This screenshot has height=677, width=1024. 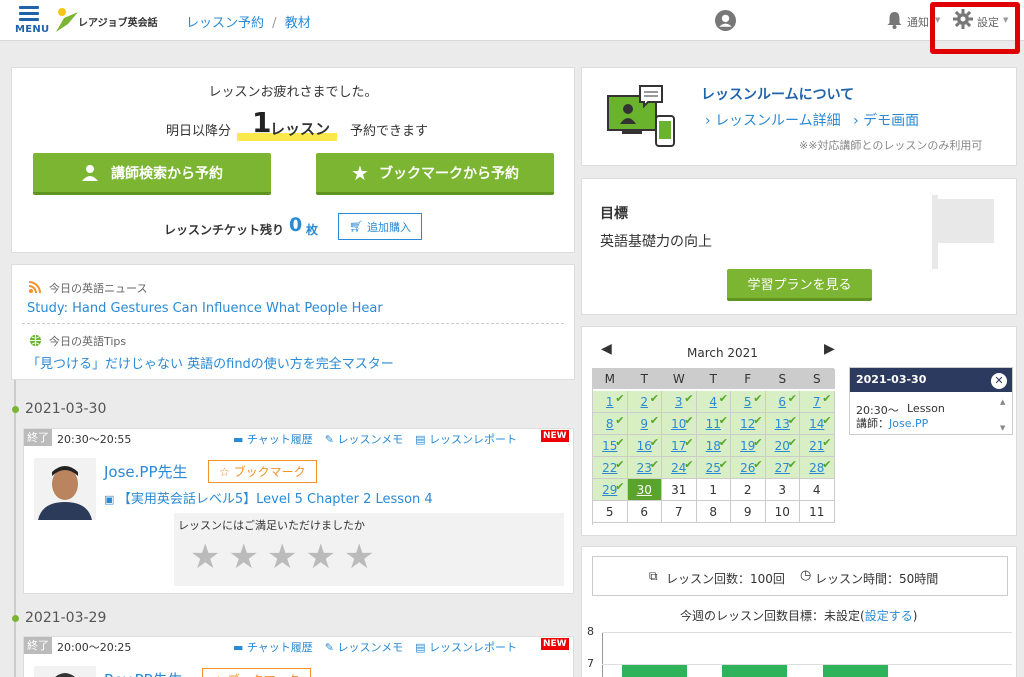 I want to click on breadcrumb-lesson-booking: レッスン予約, so click(x=225, y=23).